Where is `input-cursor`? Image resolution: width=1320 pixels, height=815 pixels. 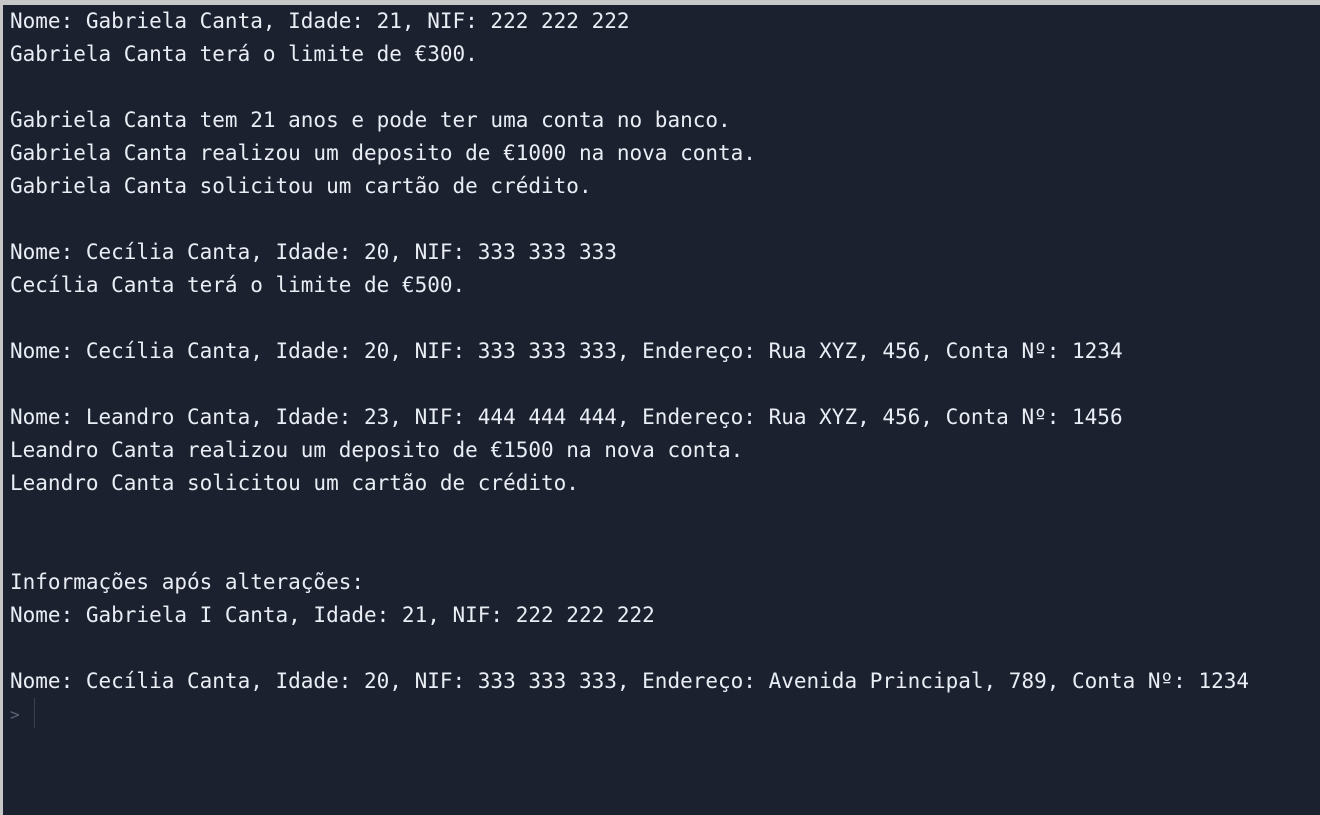
input-cursor is located at coordinates (34, 713).